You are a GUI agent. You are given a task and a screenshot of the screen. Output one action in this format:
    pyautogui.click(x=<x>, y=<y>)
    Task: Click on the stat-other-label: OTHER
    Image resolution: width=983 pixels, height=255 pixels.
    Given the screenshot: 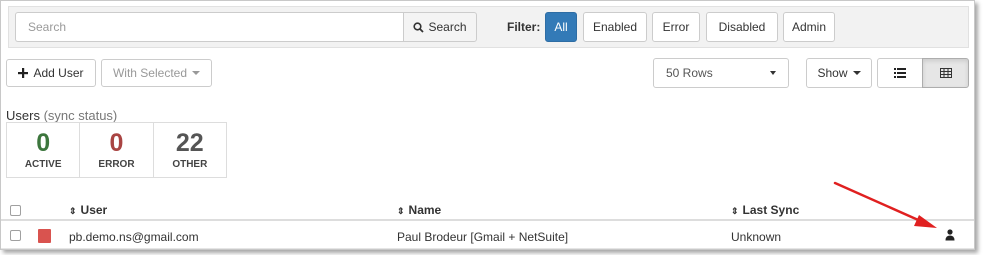 What is the action you would take?
    pyautogui.click(x=190, y=164)
    